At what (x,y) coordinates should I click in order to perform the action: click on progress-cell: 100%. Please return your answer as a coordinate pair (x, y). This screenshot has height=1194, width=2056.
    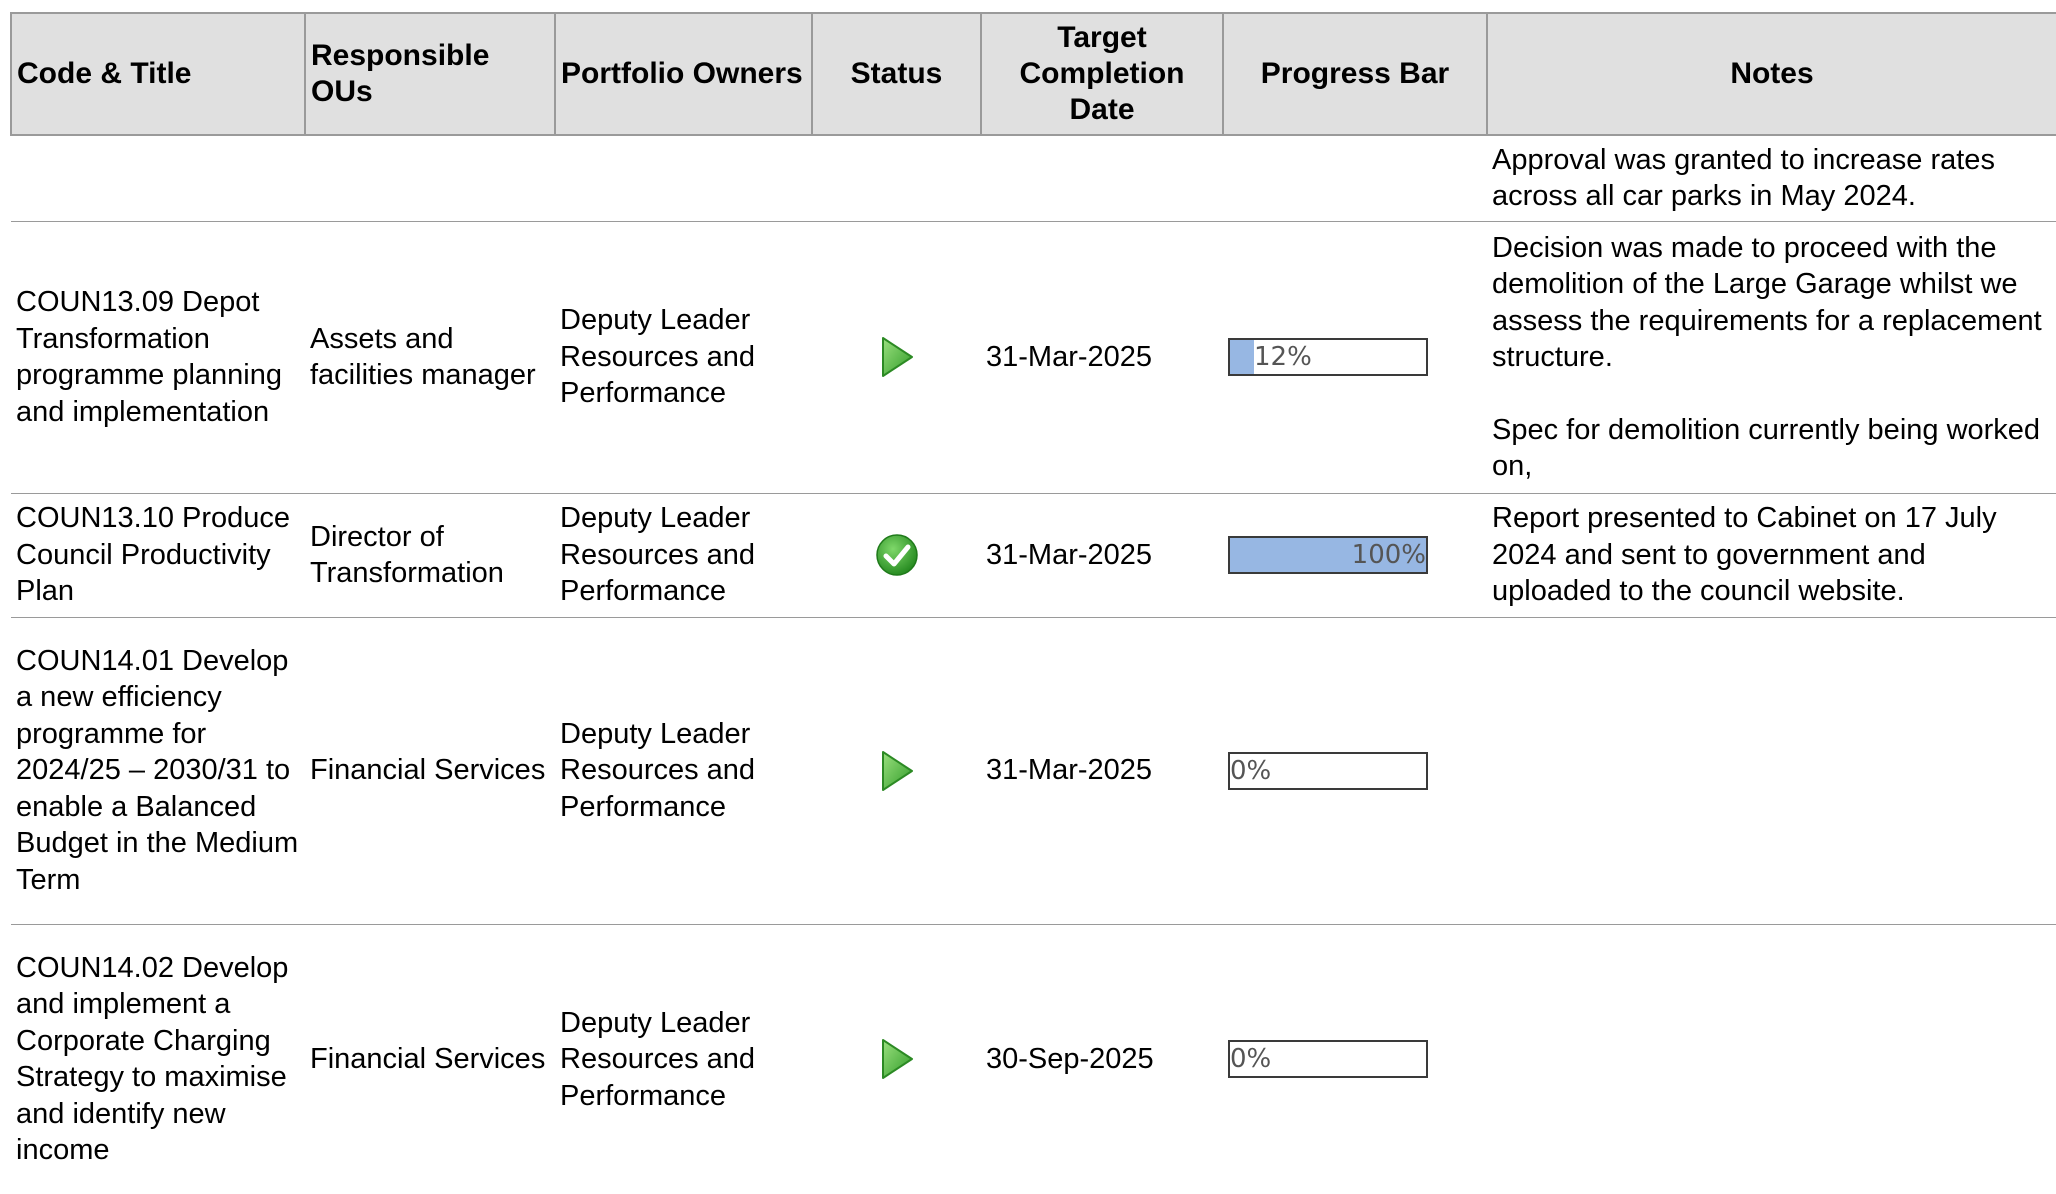
    Looking at the image, I should click on (1355, 555).